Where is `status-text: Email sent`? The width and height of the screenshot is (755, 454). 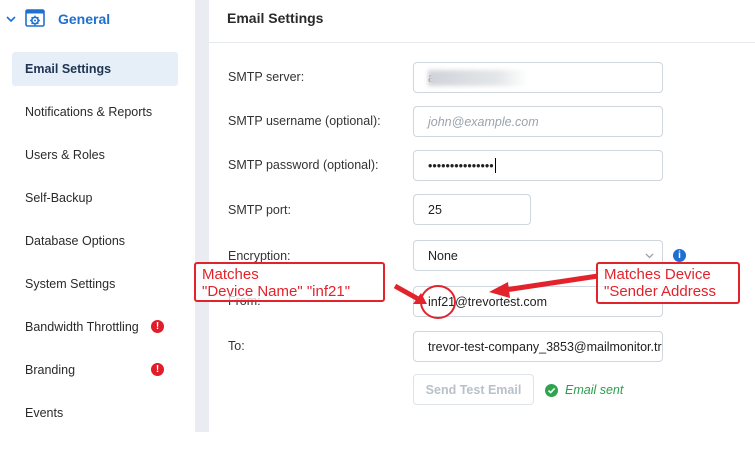
status-text: Email sent is located at coordinates (594, 390).